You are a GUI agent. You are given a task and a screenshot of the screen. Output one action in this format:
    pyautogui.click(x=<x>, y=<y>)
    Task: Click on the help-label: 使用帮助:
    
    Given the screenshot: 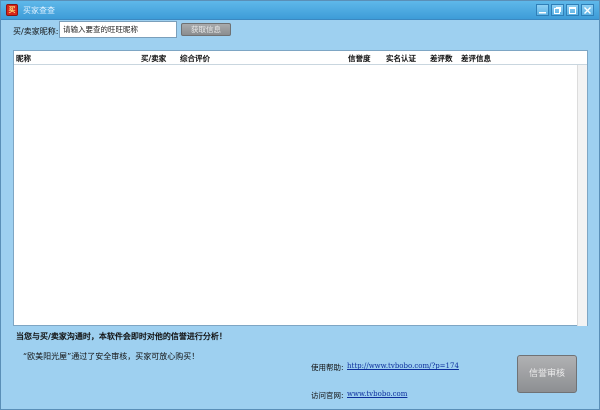 What is the action you would take?
    pyautogui.click(x=327, y=367)
    